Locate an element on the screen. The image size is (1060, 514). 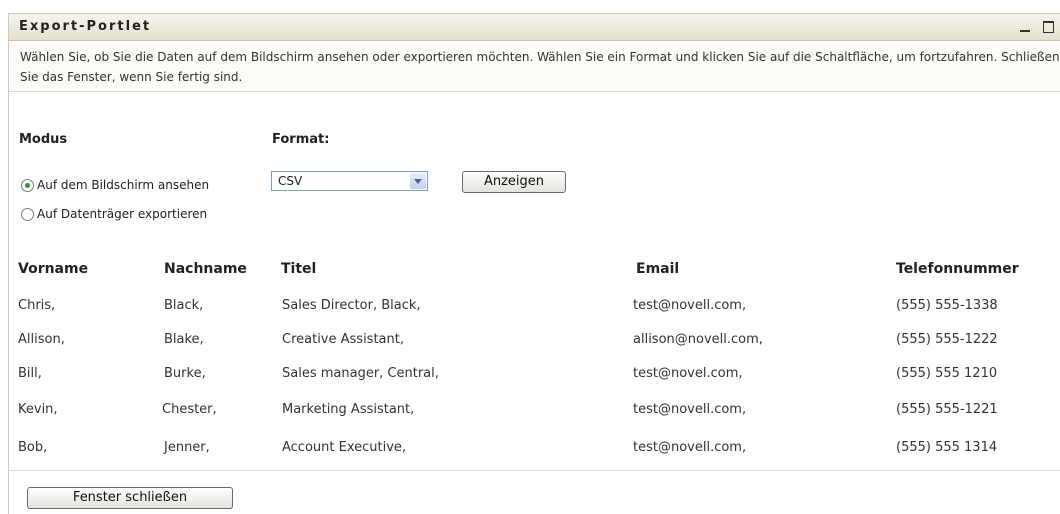
cell-firstname: Bob, is located at coordinates (33, 447).